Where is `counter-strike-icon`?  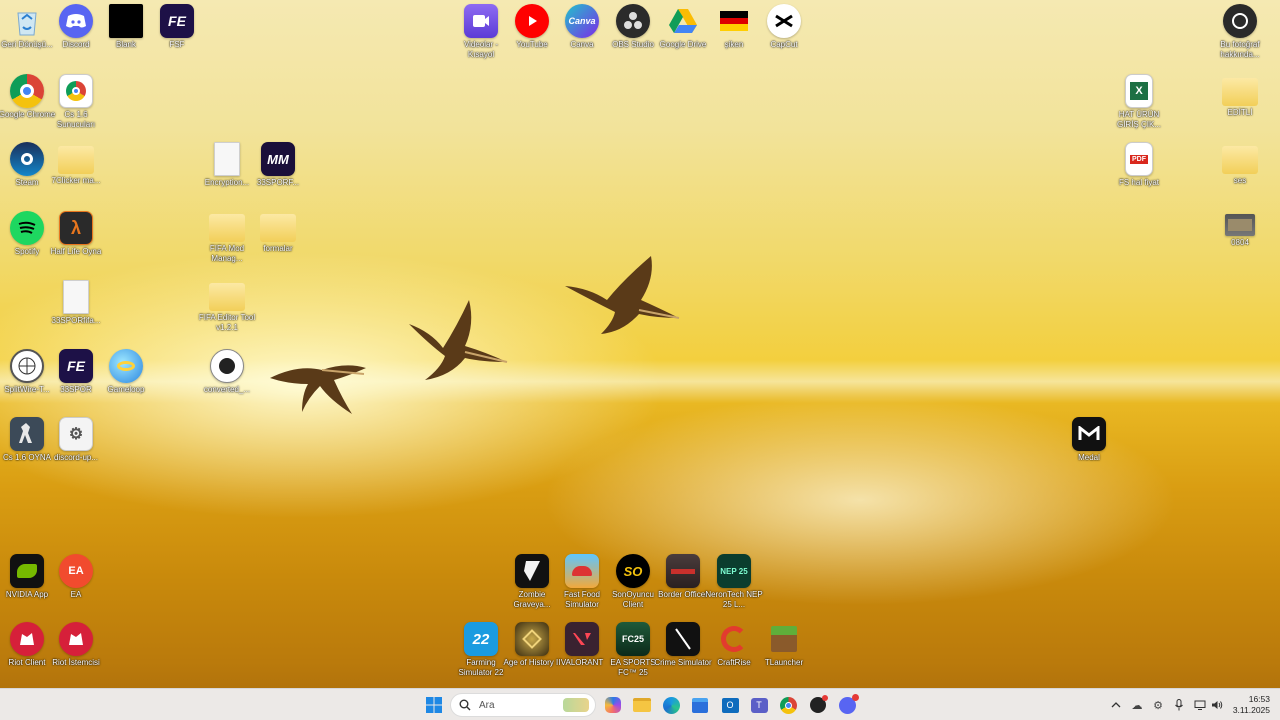
counter-strike-icon is located at coordinates (27, 434).